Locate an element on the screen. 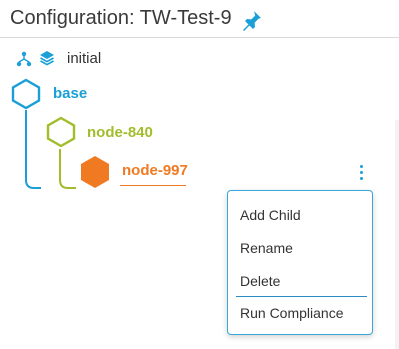 Image resolution: width=399 pixels, height=349 pixels. layer-label: initial is located at coordinates (84, 58).